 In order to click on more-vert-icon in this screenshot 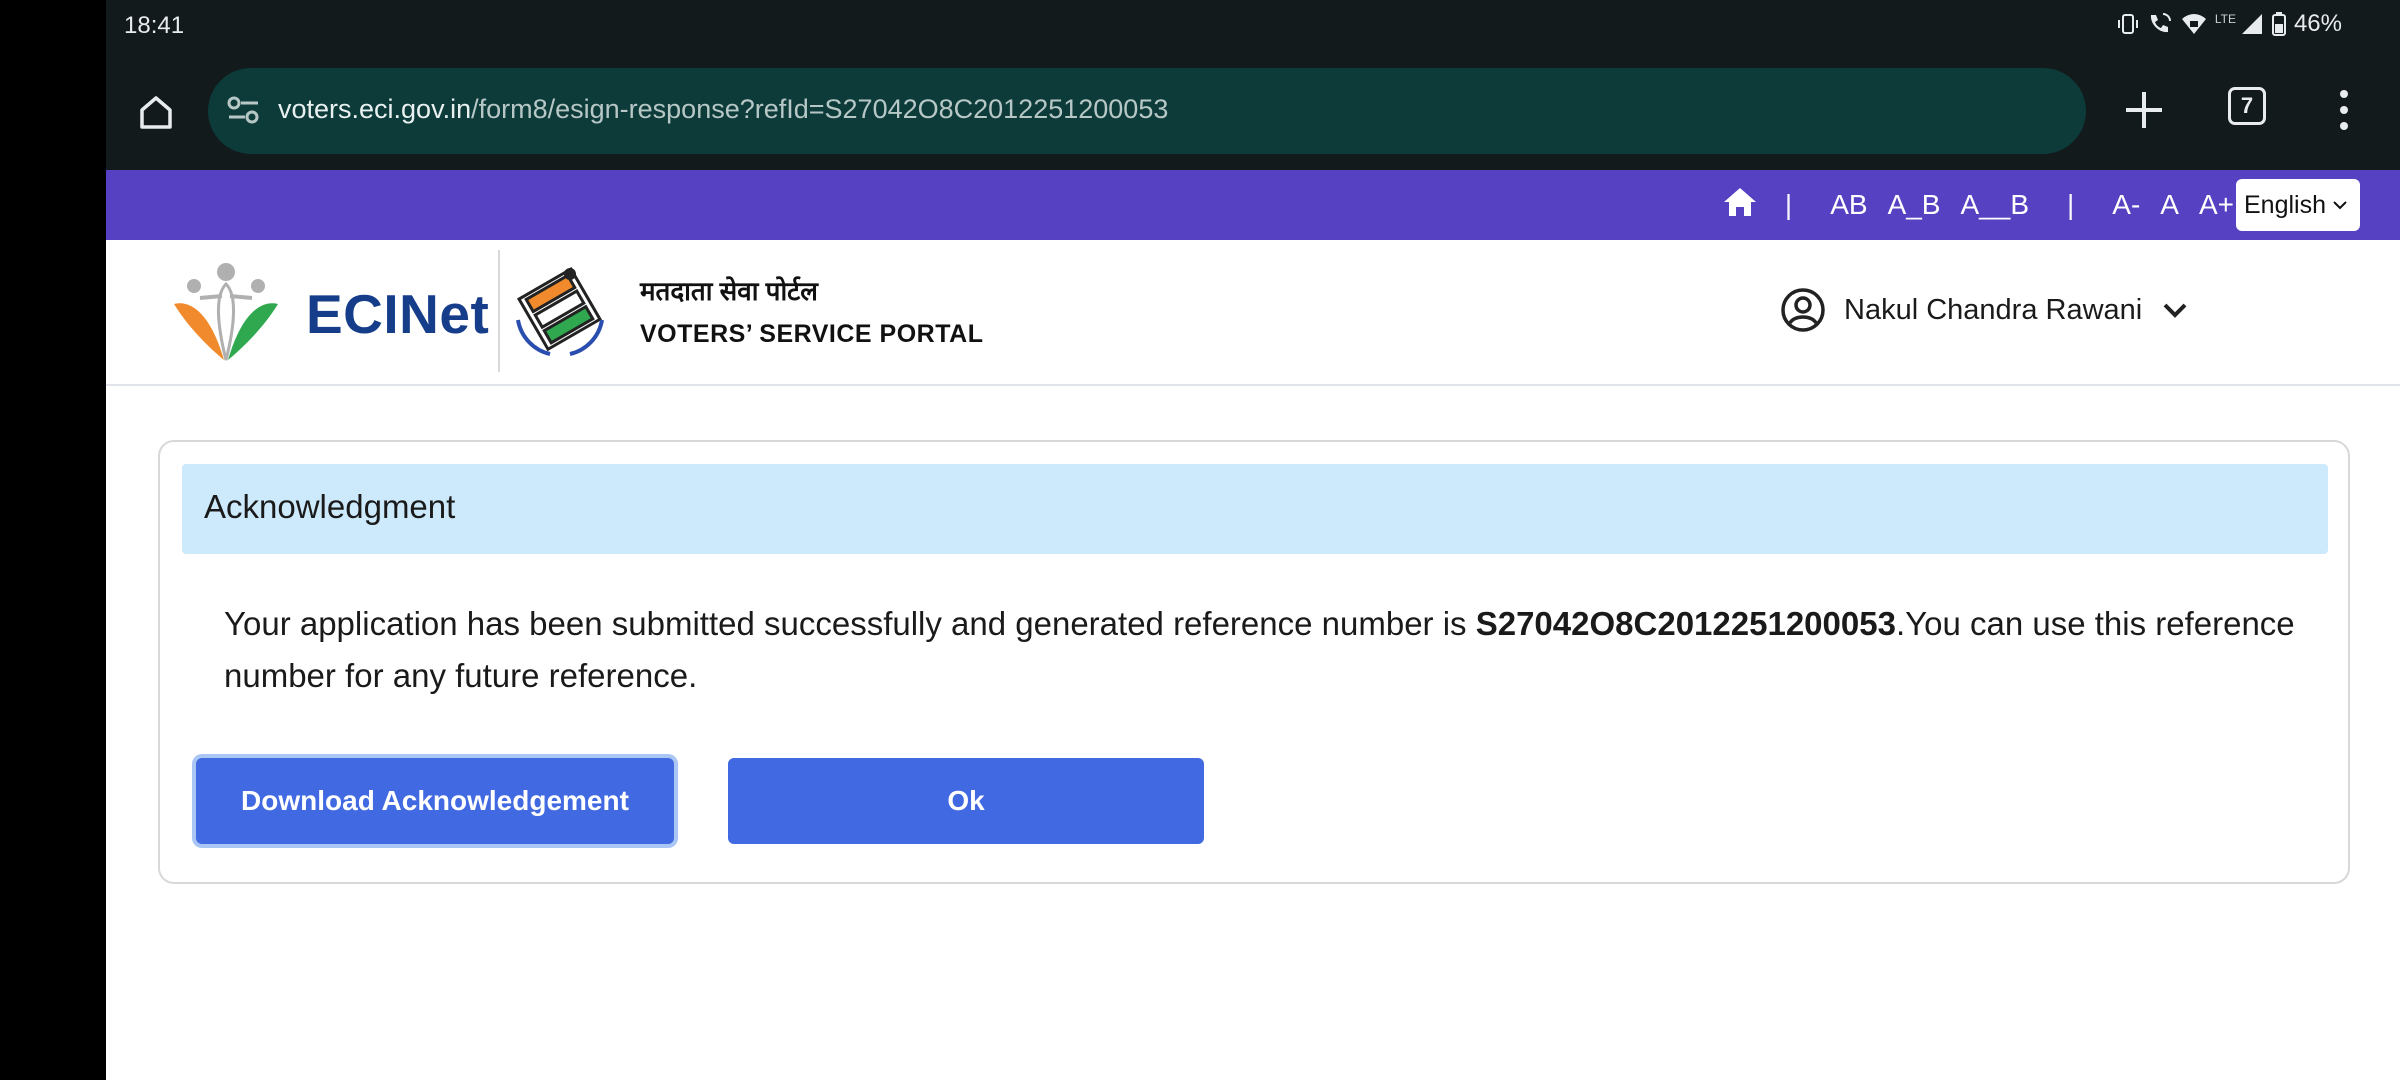, I will do `click(2344, 110)`.